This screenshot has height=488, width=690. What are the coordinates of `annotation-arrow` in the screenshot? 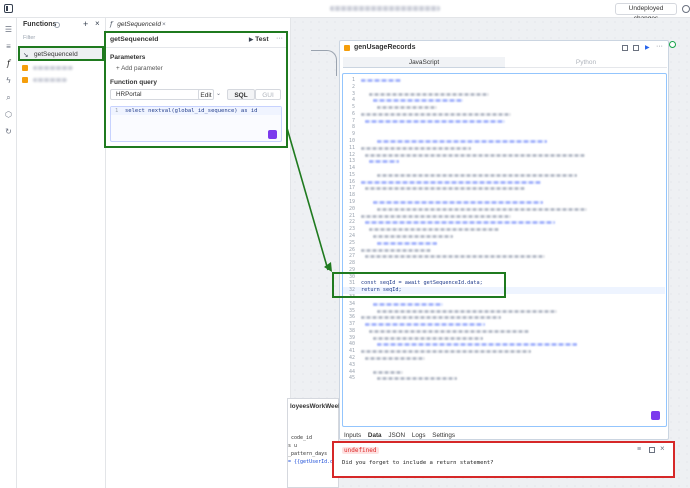 It's located at (309, 199).